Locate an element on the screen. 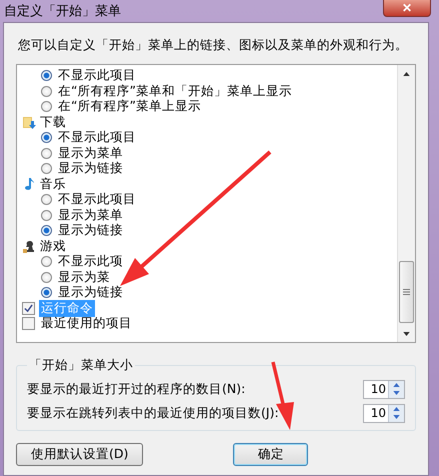 This screenshot has height=476, width=439. scrollbar is located at coordinates (406, 203).